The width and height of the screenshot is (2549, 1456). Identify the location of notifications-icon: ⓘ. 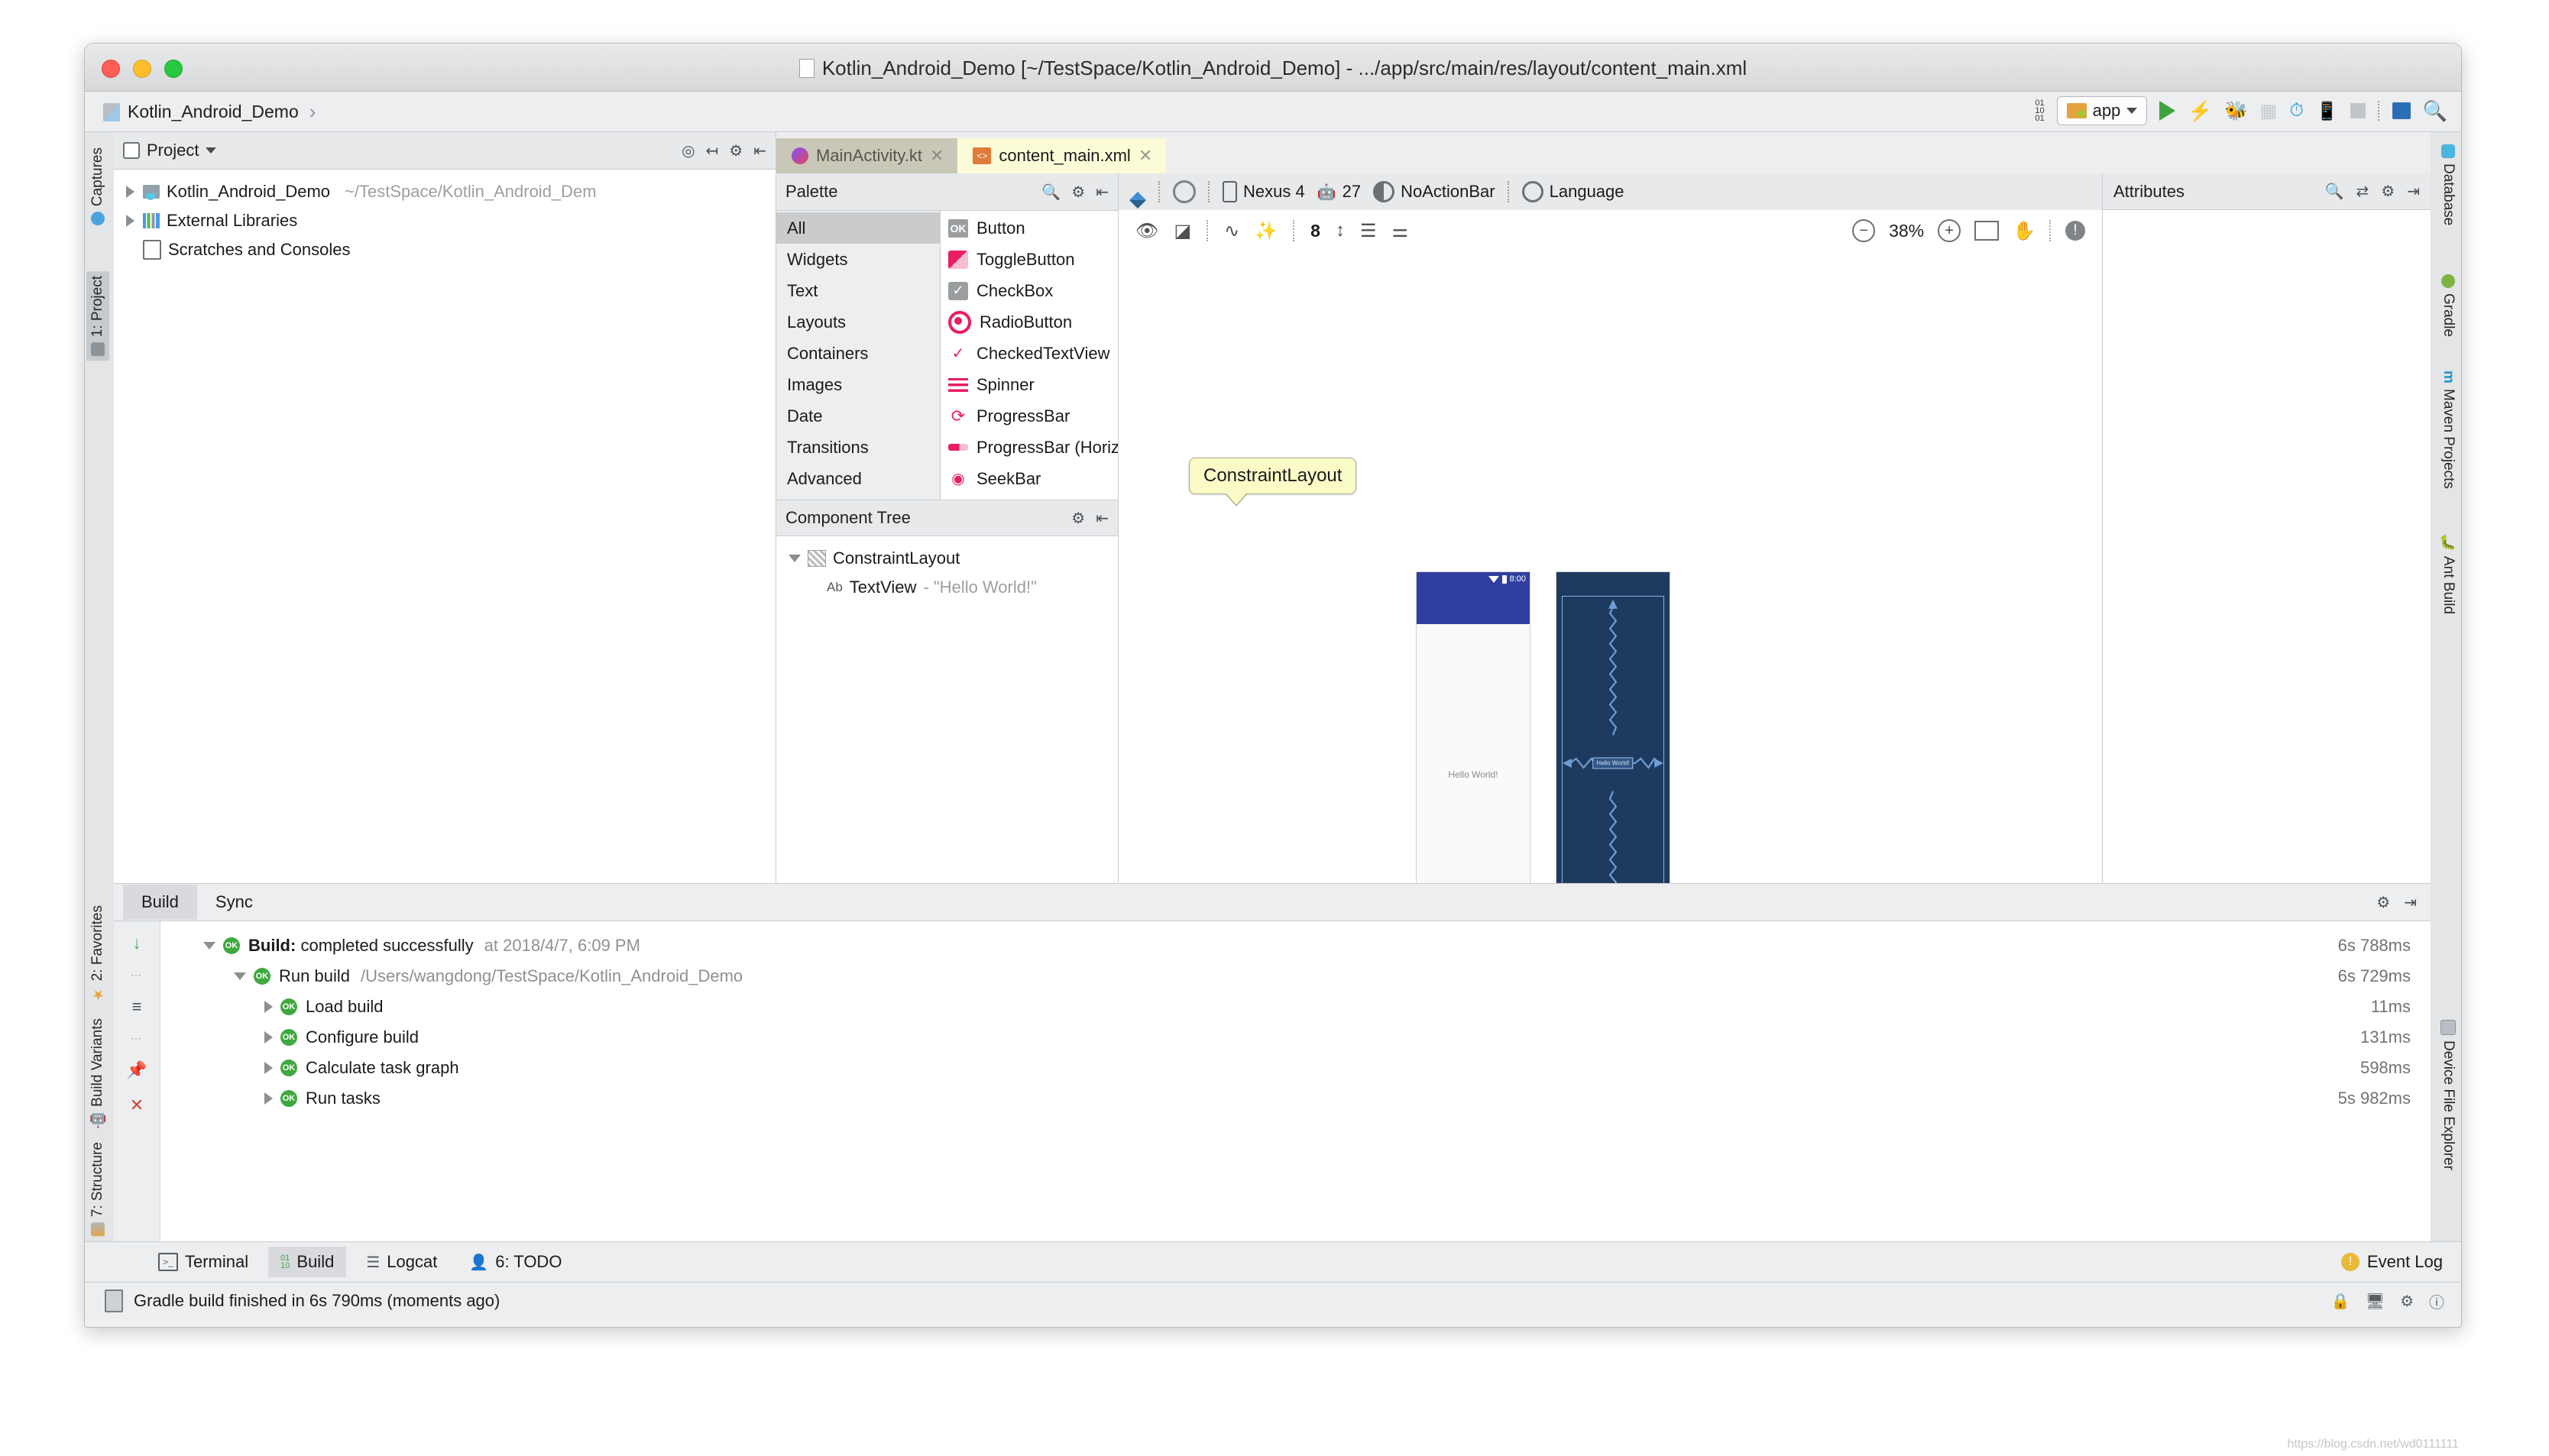
(2436, 1301).